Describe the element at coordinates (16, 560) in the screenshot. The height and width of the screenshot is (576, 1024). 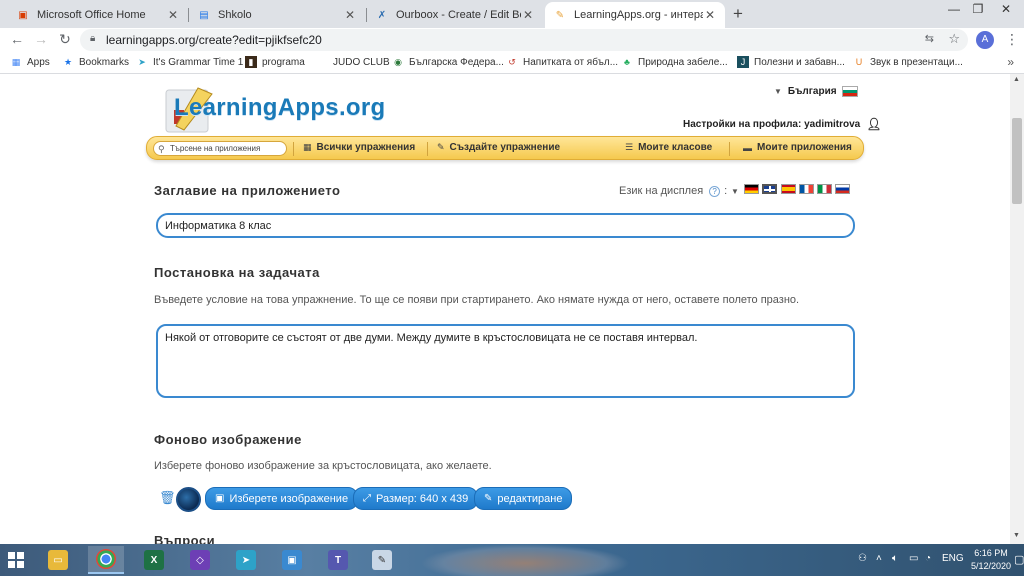
I see `windows-start-icon` at that location.